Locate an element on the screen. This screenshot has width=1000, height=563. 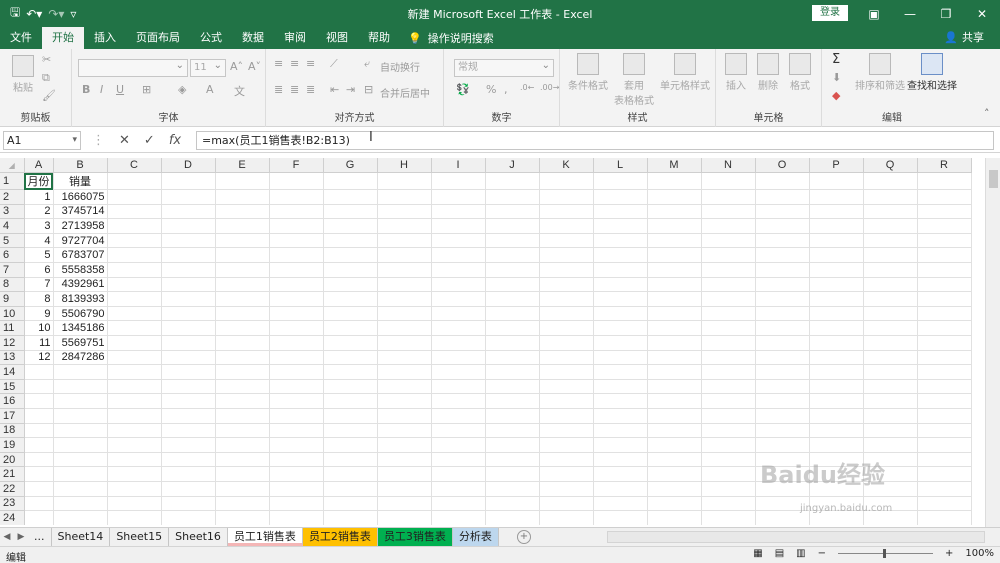
bottom-align-icon: ≡ is located at coordinates (310, 63).